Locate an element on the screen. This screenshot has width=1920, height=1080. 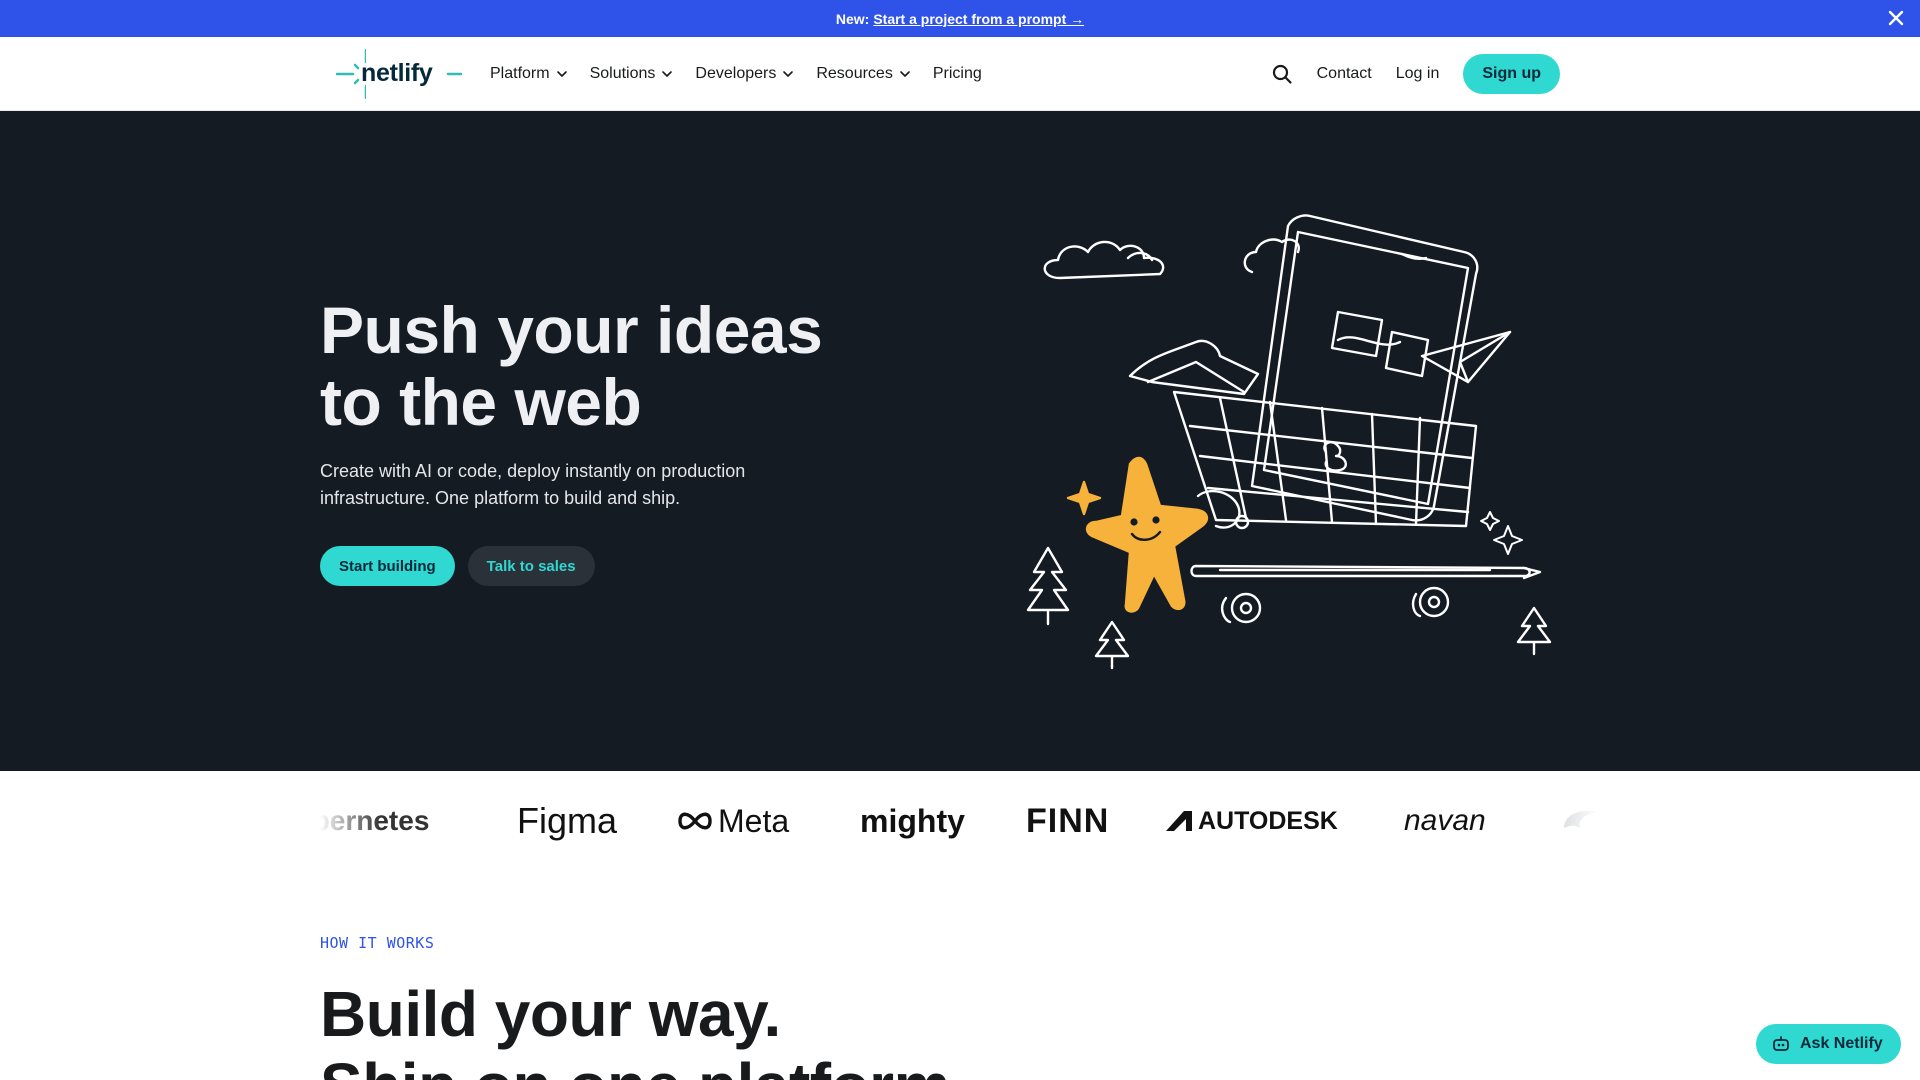
contact-link: Contact is located at coordinates (1344, 74).